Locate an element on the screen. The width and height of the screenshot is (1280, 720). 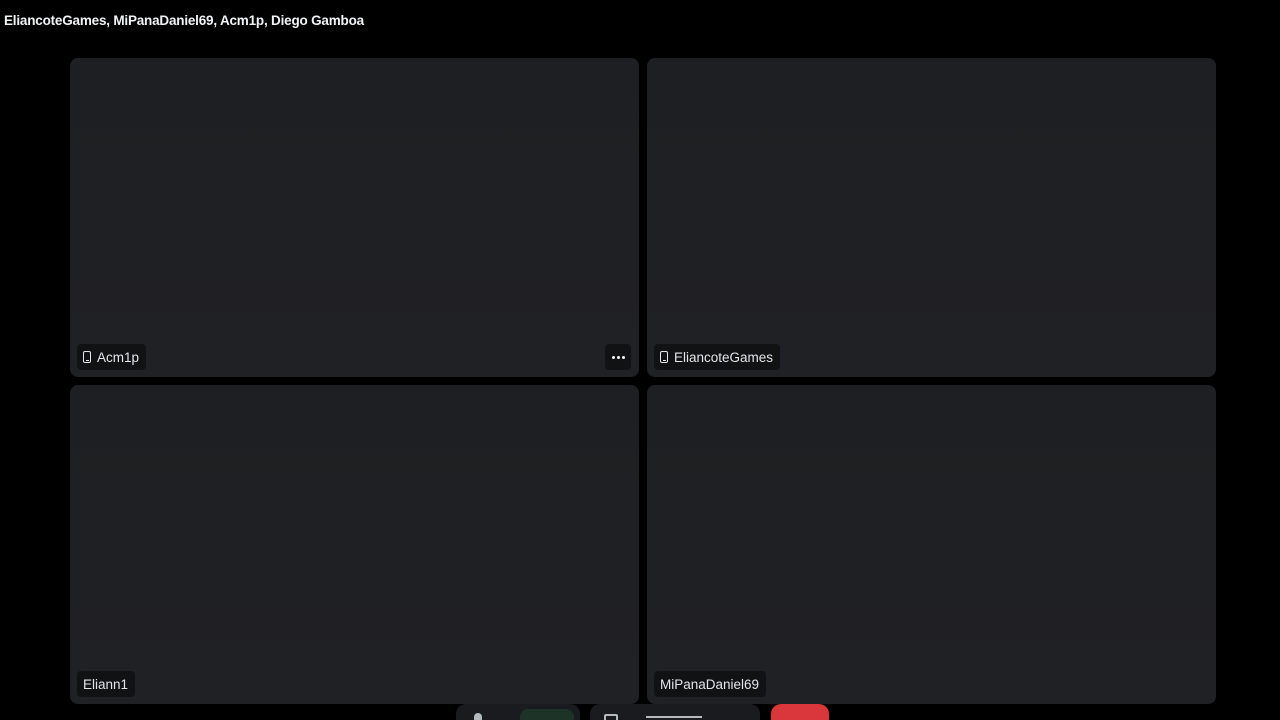
participant-name-tag: Acm1p is located at coordinates (112, 357).